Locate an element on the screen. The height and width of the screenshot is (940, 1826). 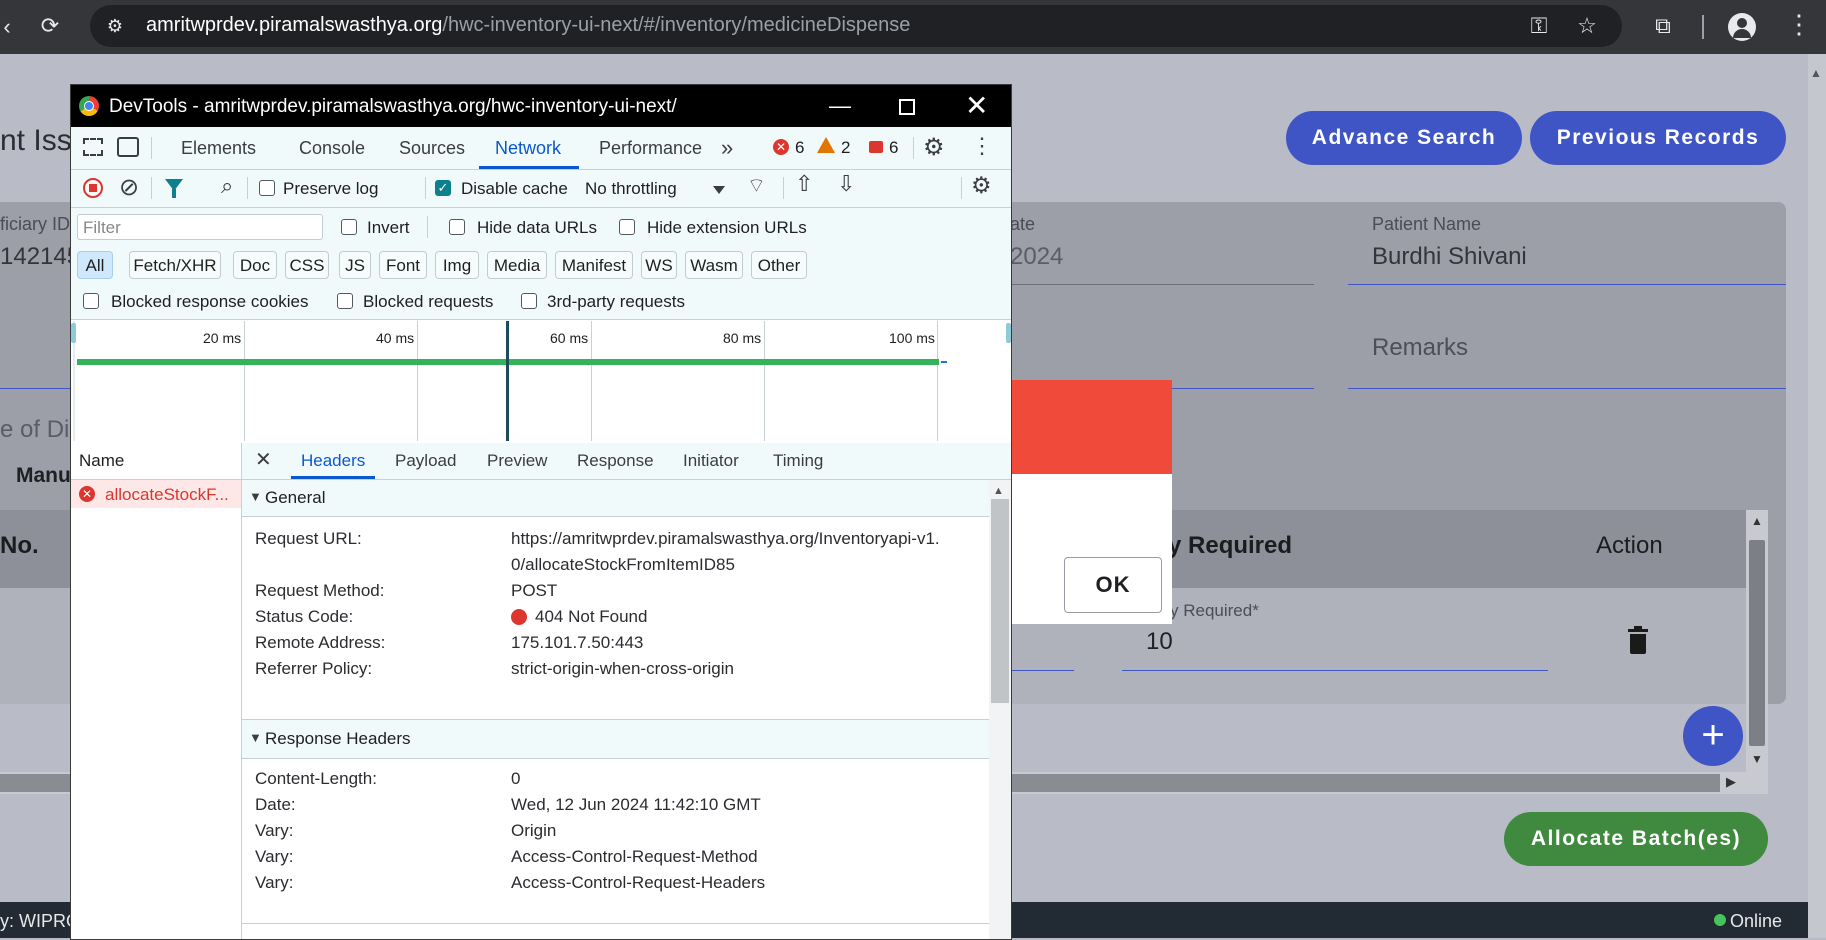
request-error-icon: ✕ is located at coordinates (87, 494).